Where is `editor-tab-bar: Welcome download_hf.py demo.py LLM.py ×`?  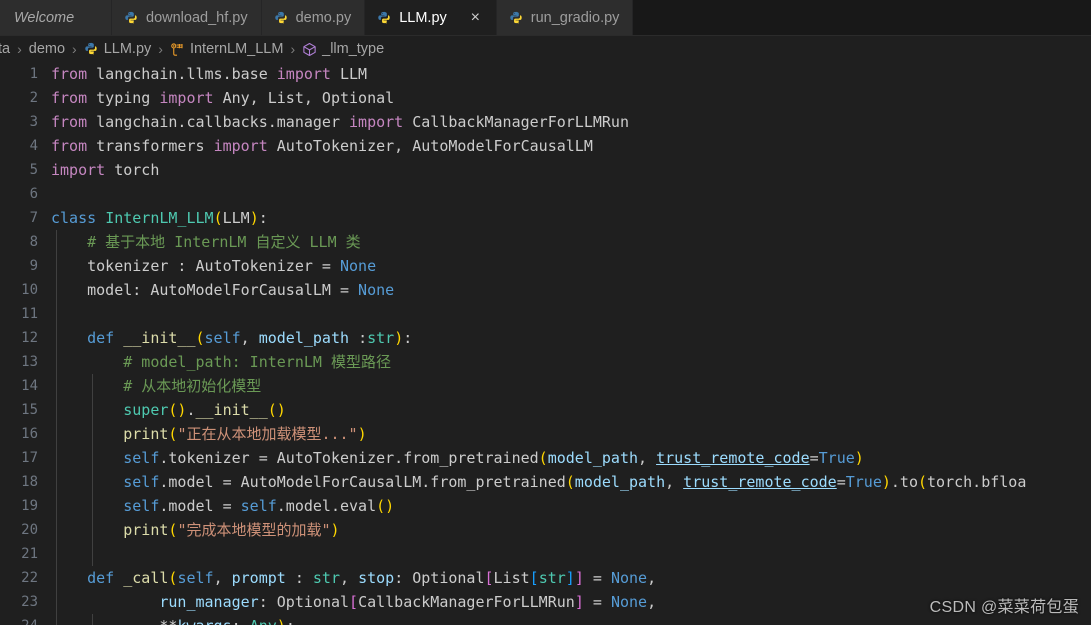
editor-tab-bar: Welcome download_hf.py demo.py LLM.py × is located at coordinates (545, 18).